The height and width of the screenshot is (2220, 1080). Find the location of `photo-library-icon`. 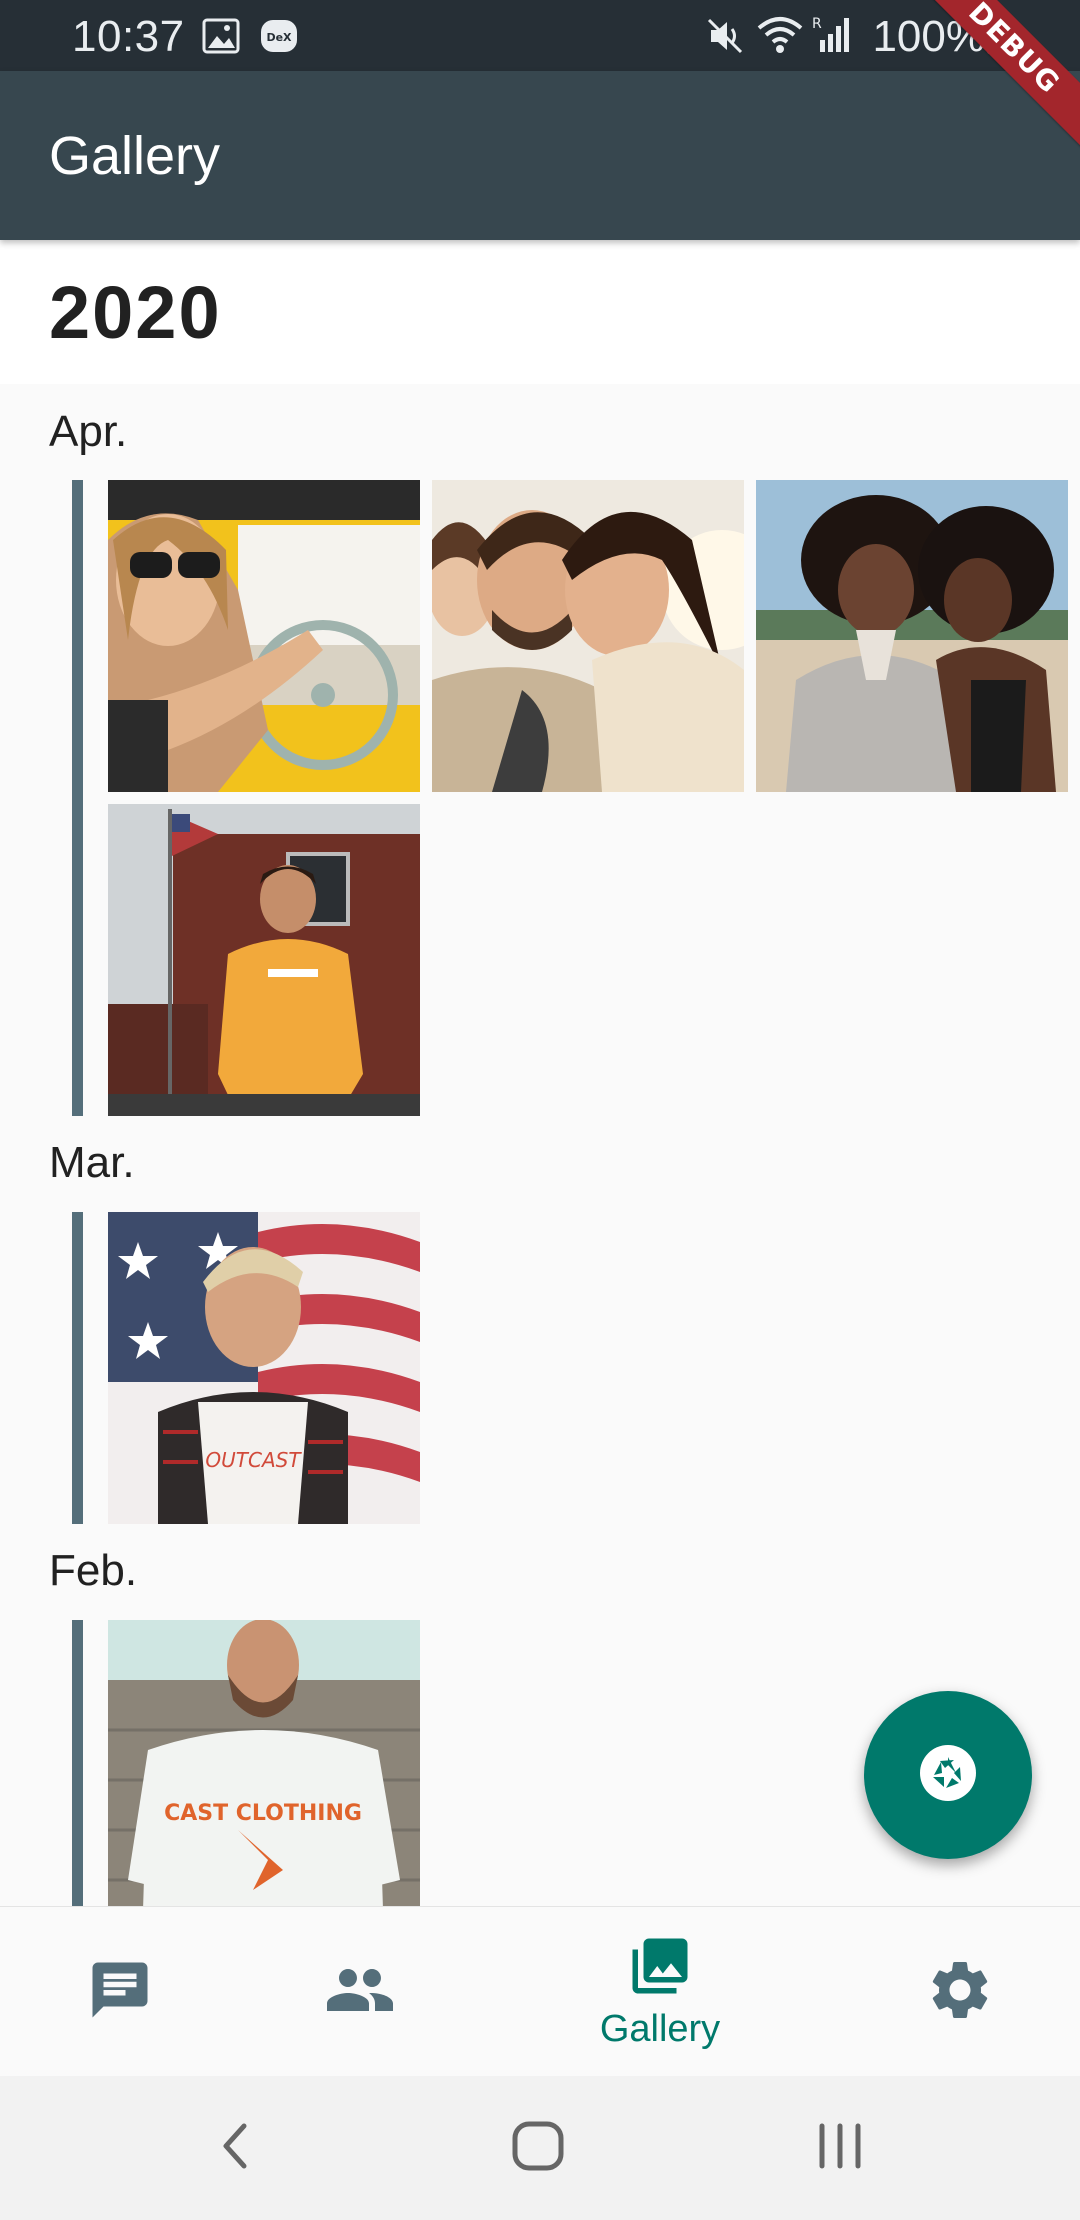

photo-library-icon is located at coordinates (660, 1968).